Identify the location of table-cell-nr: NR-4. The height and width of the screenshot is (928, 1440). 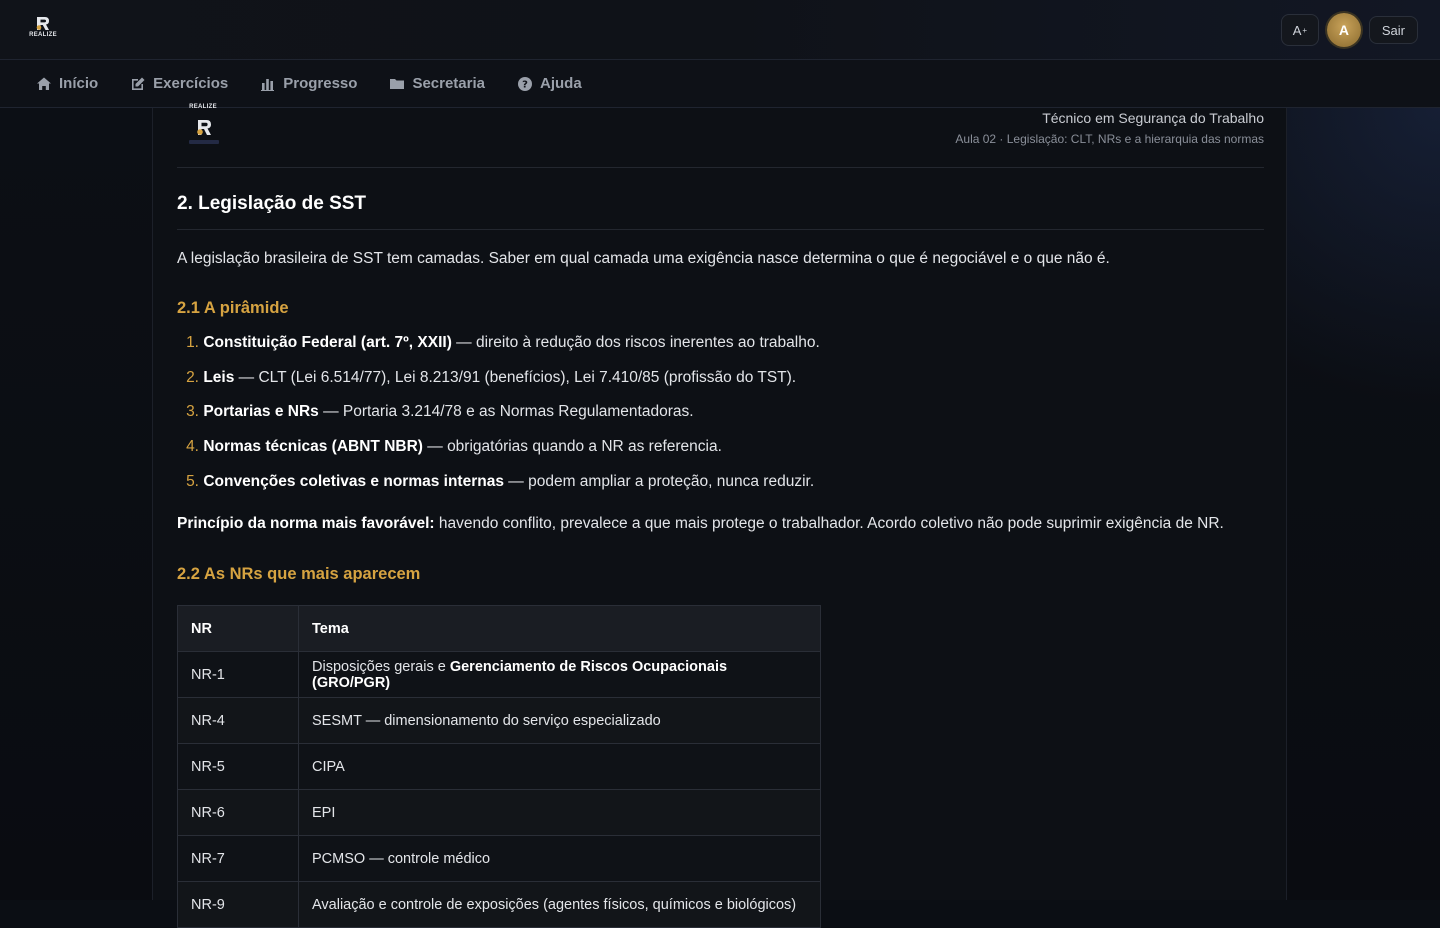
(238, 720).